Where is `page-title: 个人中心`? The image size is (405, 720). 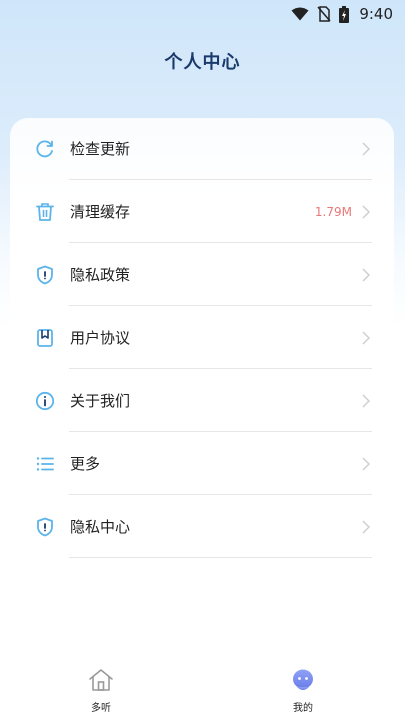
page-title: 个人中心 is located at coordinates (202, 62).